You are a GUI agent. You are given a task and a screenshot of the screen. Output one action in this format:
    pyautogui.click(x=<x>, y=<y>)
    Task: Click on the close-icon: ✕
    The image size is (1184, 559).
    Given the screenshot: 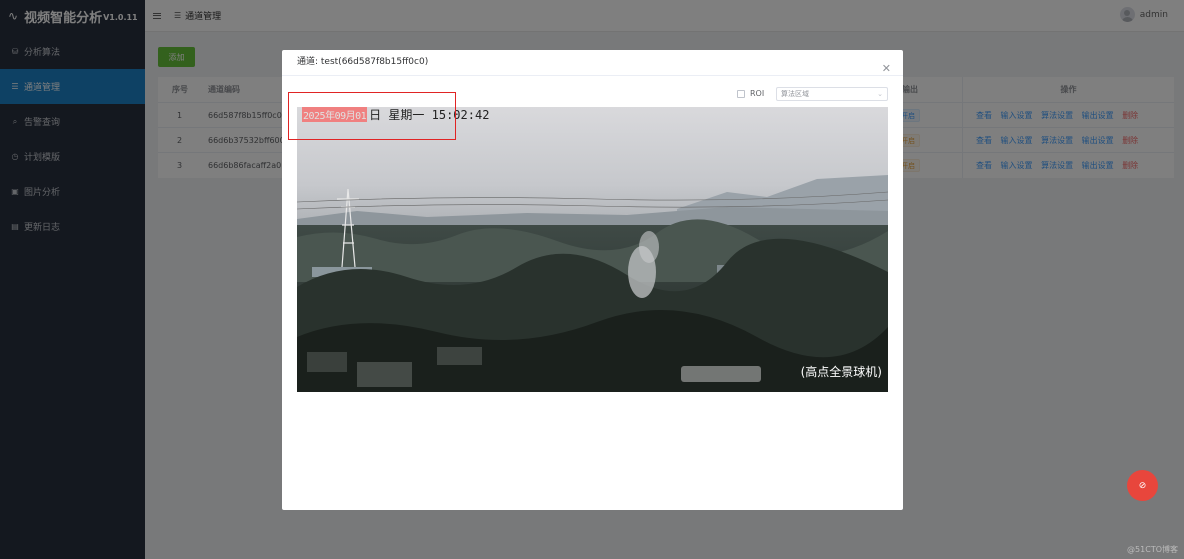 What is the action you would take?
    pyautogui.click(x=886, y=68)
    